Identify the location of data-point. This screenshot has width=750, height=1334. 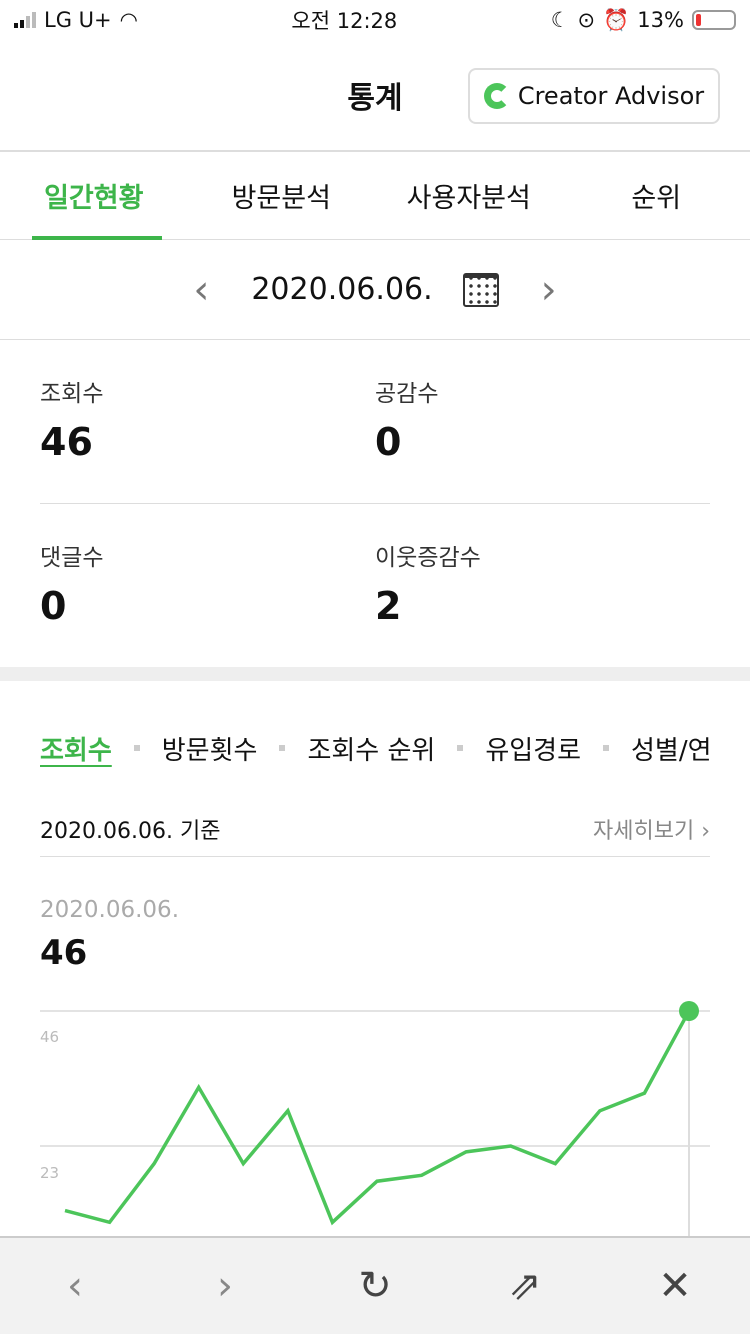
(689, 1011).